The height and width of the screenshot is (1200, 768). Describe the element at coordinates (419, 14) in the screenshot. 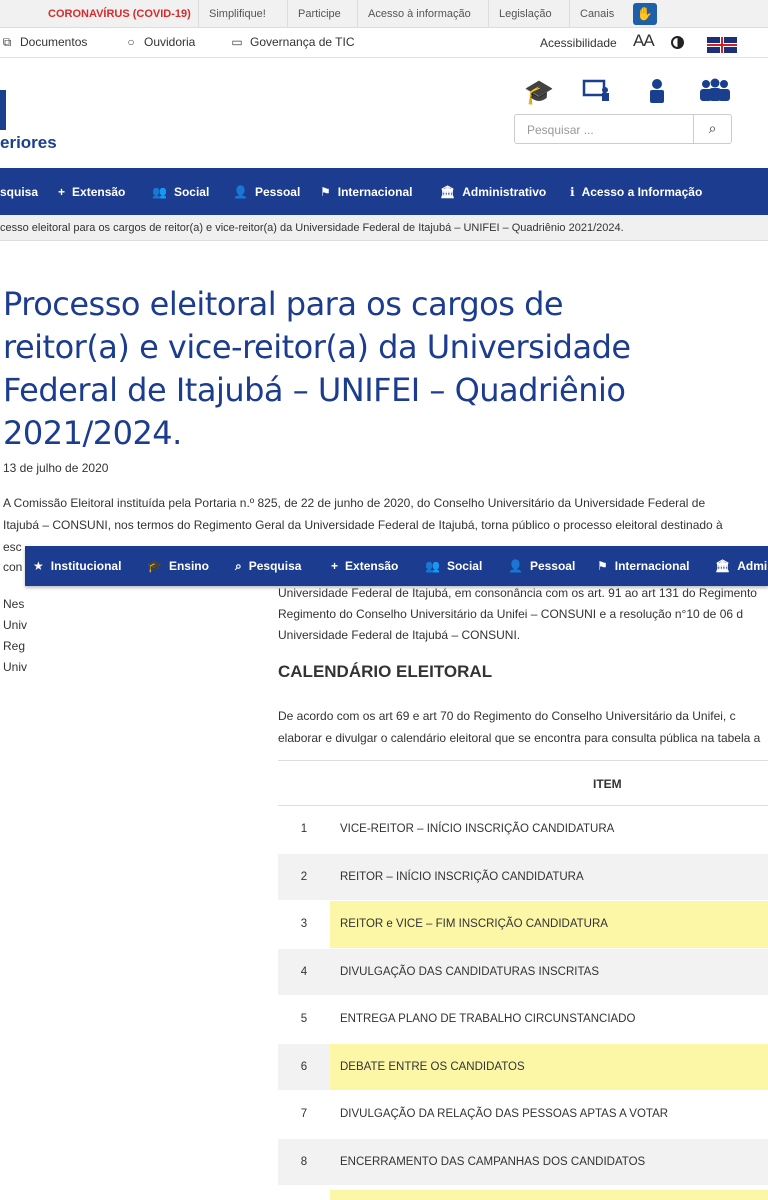

I see `govbar-link-acesso: Acesso à informação` at that location.